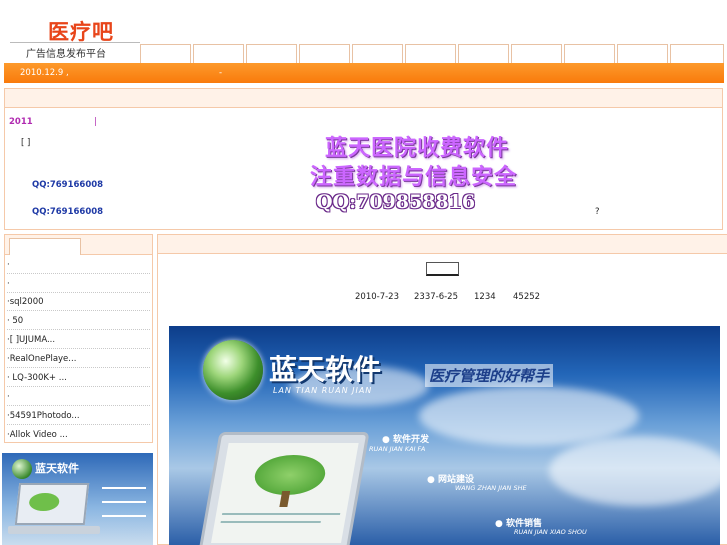  Describe the element at coordinates (364, 73) in the screenshot. I see `announcement-bar: 2010.12.9 , -` at that location.